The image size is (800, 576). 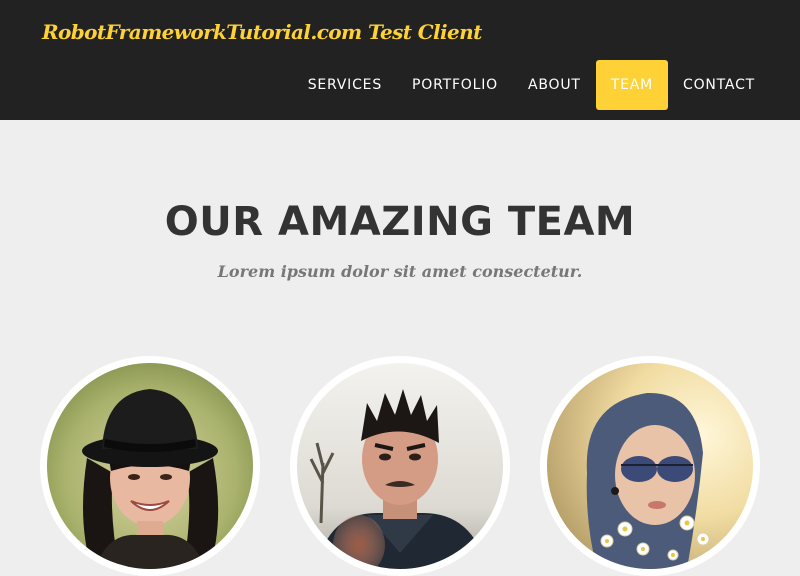 What do you see at coordinates (719, 85) in the screenshot?
I see `nav-item-contact: CONTACT` at bounding box center [719, 85].